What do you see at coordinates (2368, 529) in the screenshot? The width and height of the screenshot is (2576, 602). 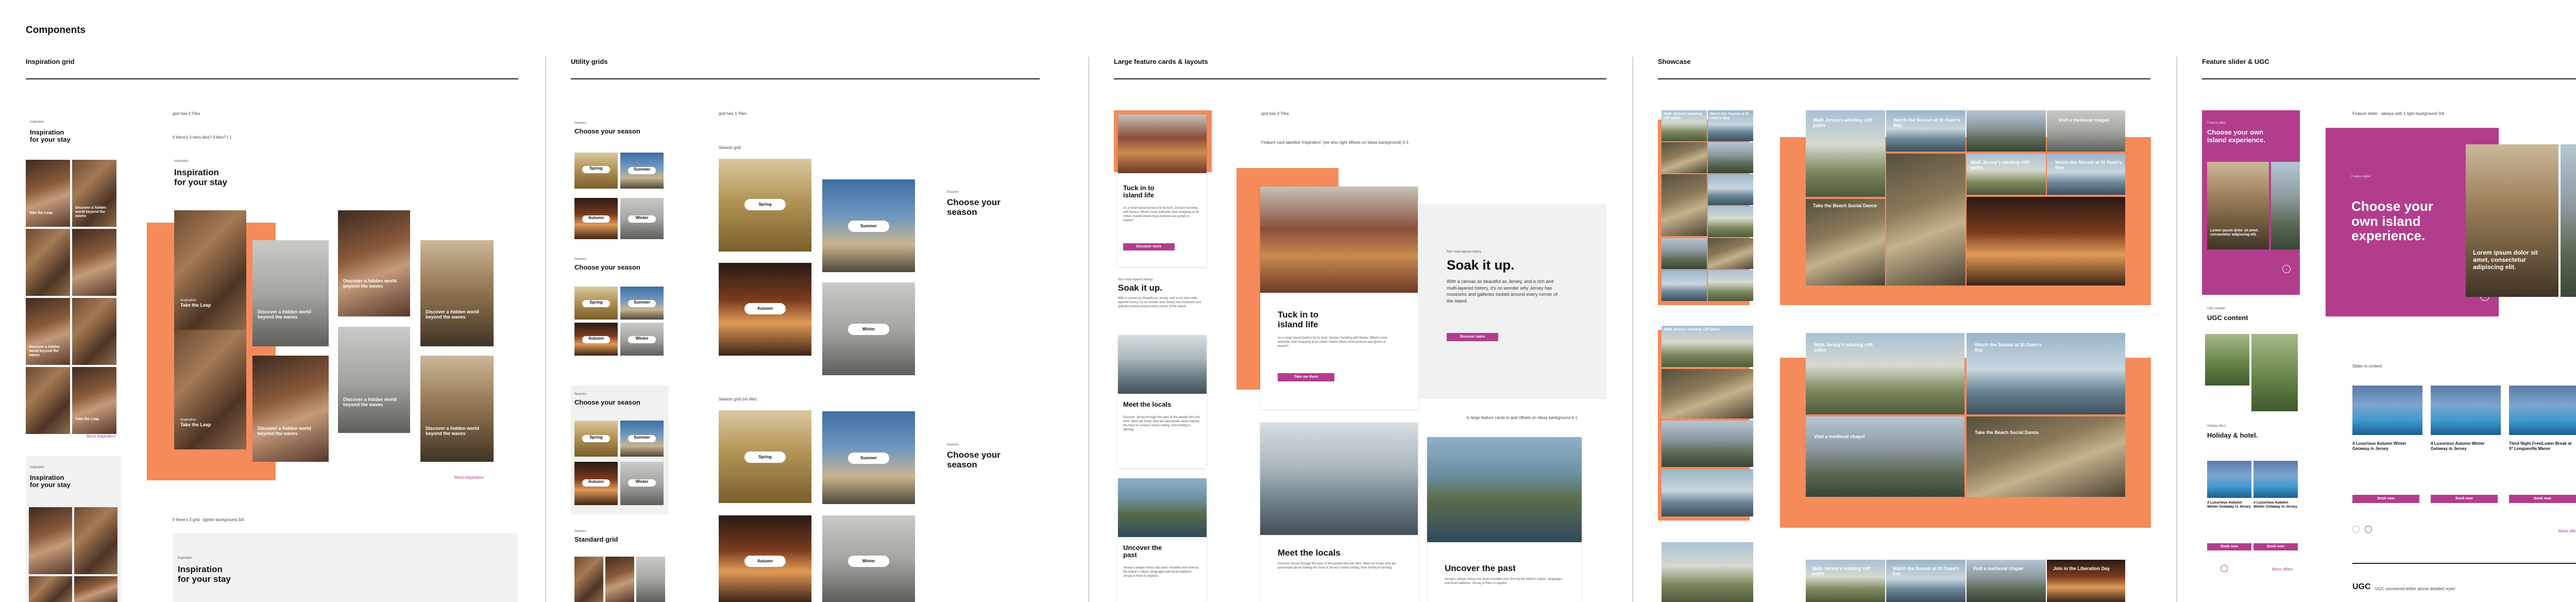 I see `slider-next-icon` at bounding box center [2368, 529].